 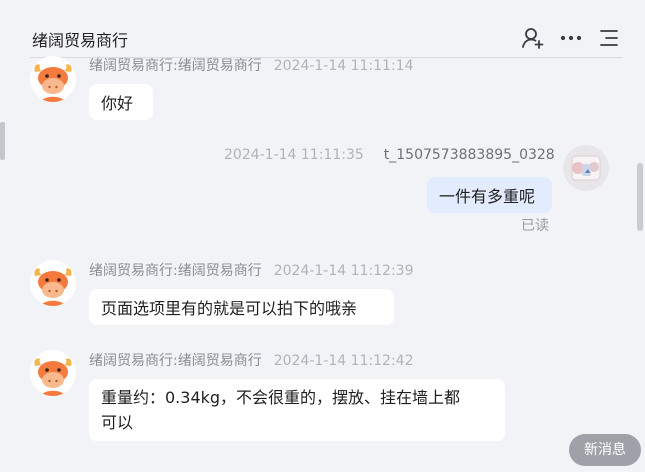 I want to click on left-edge-scroll-indicator, so click(x=2, y=141).